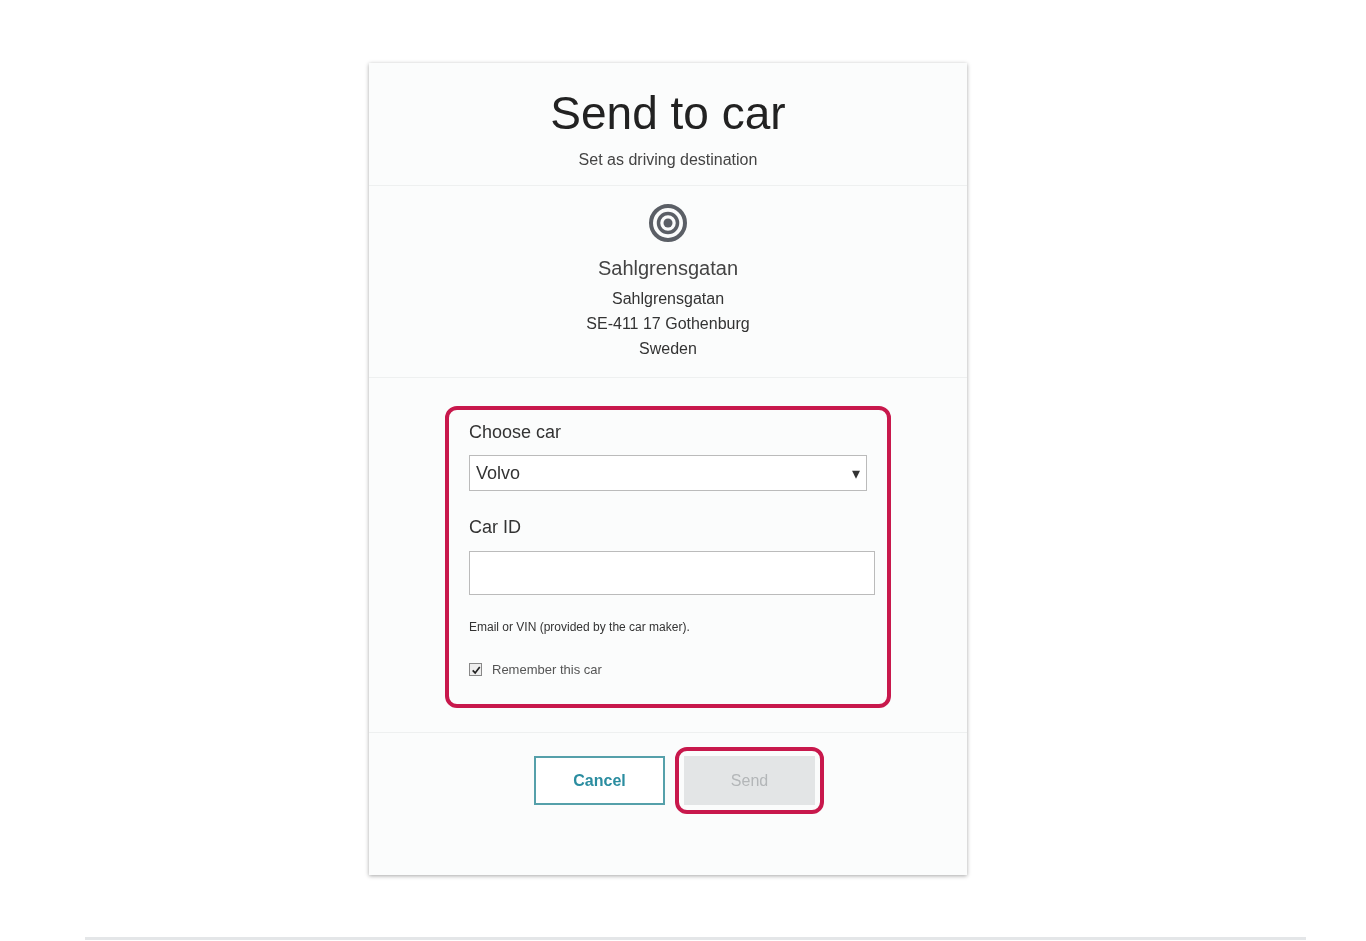 The image size is (1366, 941). What do you see at coordinates (495, 527) in the screenshot?
I see `field-label: Car ID` at bounding box center [495, 527].